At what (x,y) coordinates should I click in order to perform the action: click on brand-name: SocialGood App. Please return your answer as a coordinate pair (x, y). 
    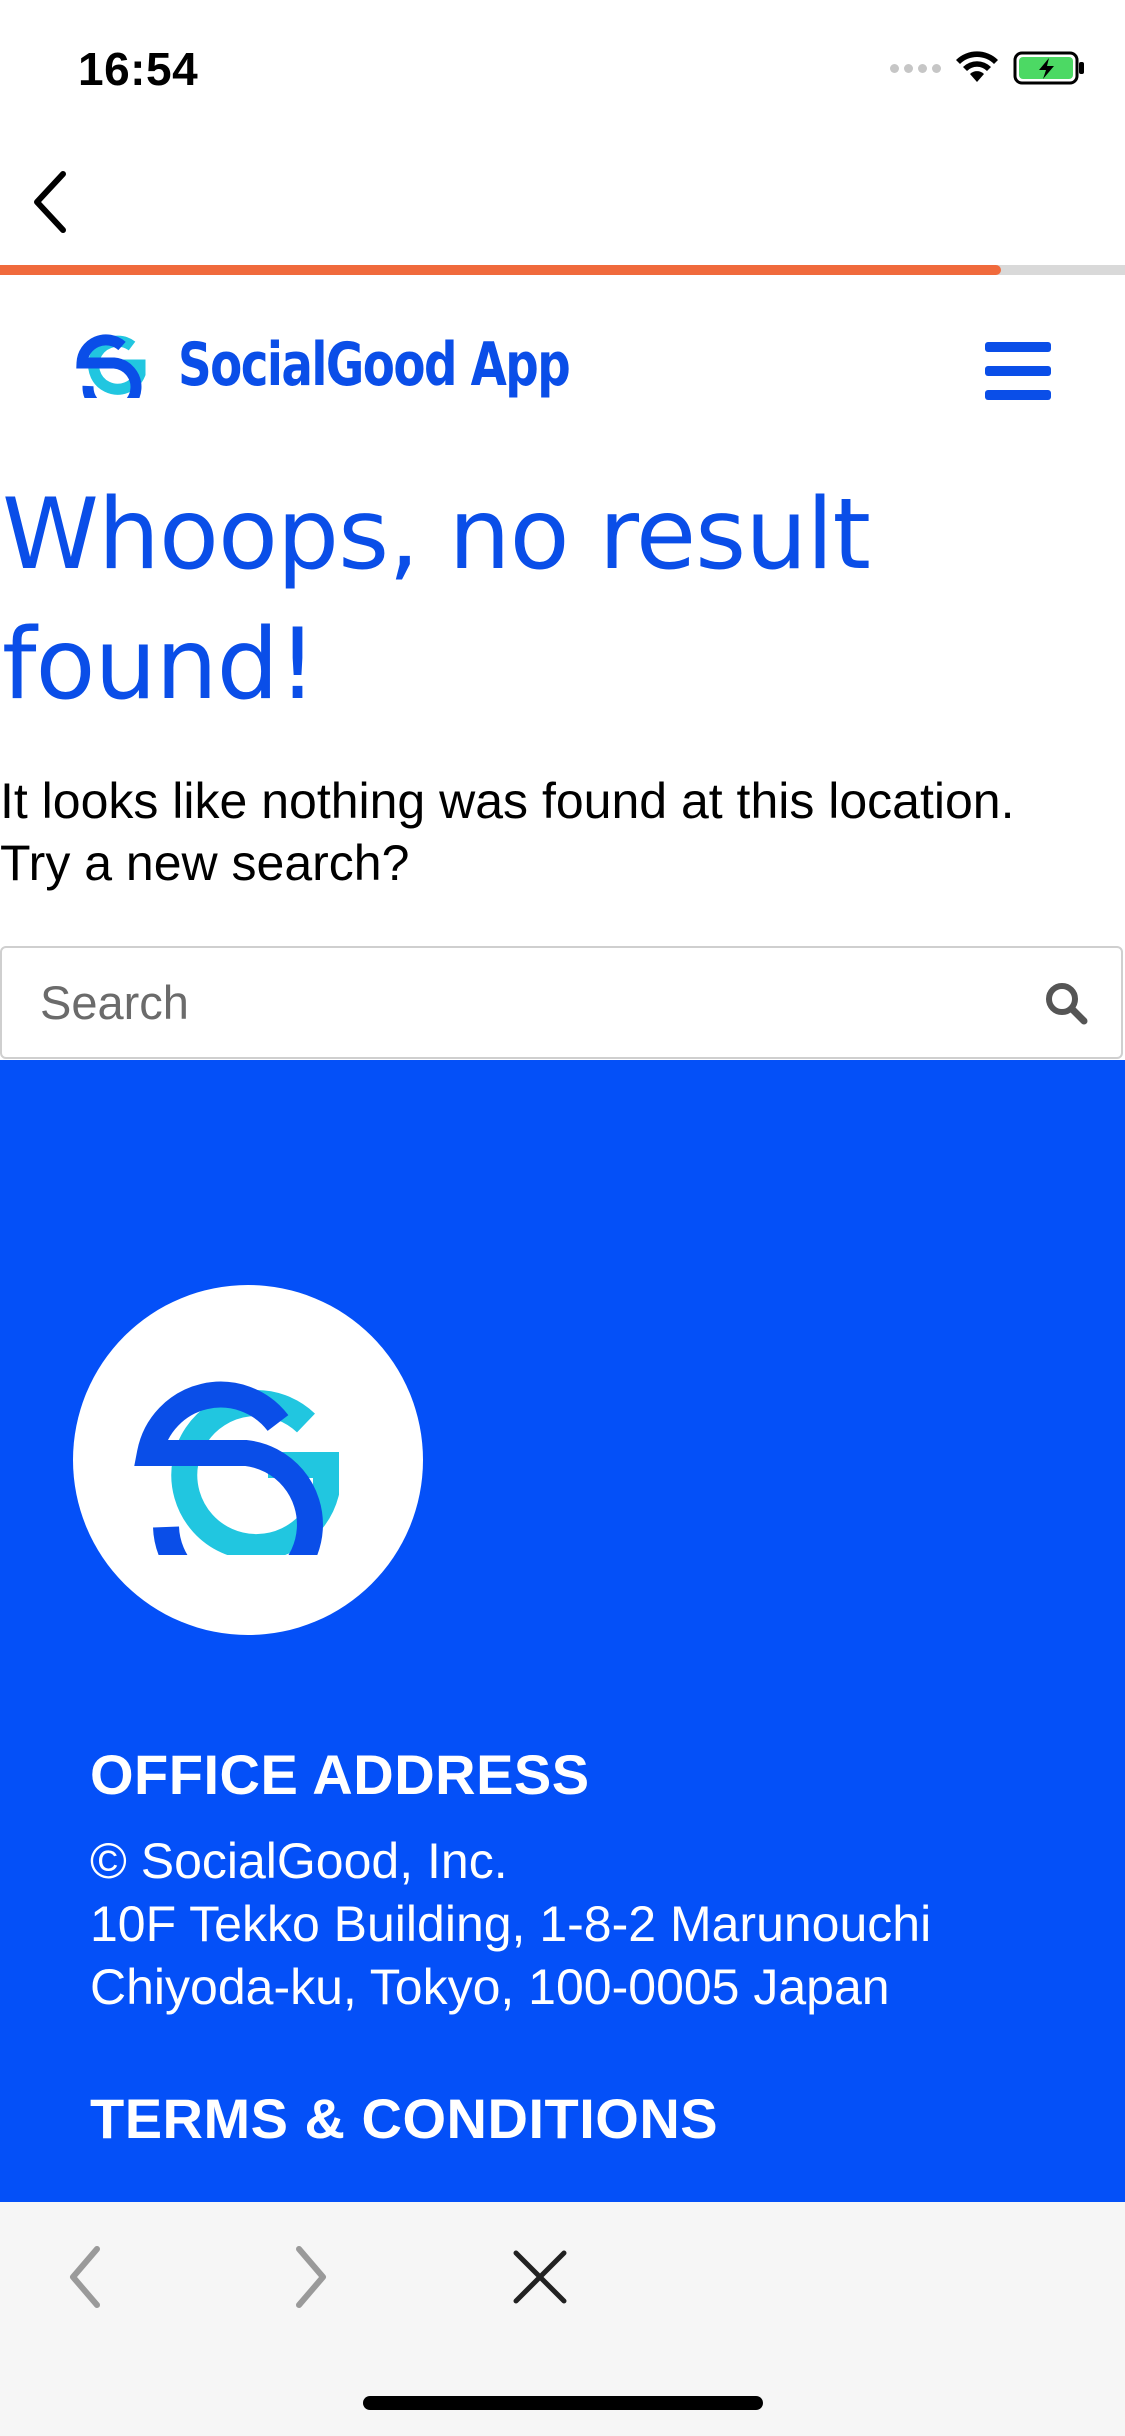
    Looking at the image, I should click on (374, 365).